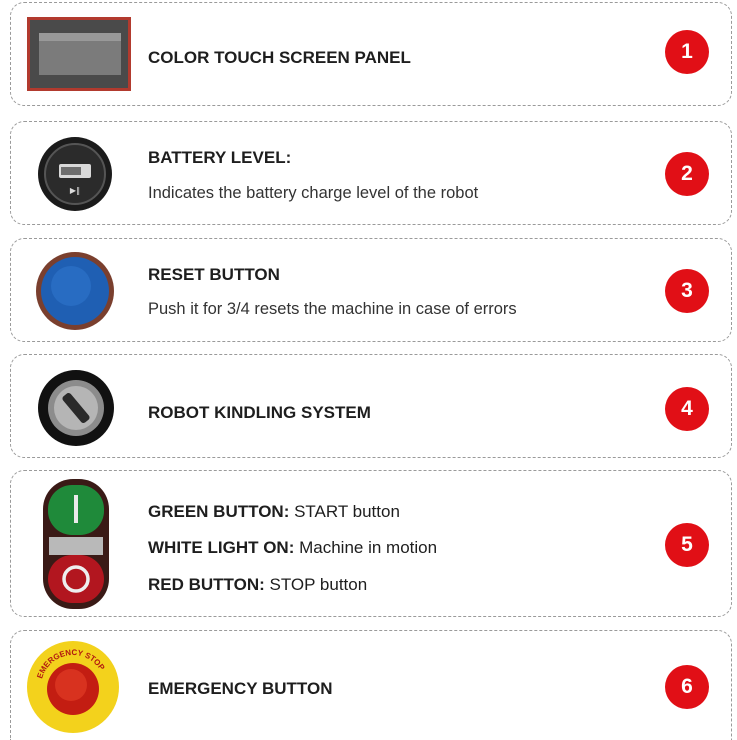 The height and width of the screenshot is (740, 737). I want to click on item-number-badge: 6, so click(687, 687).